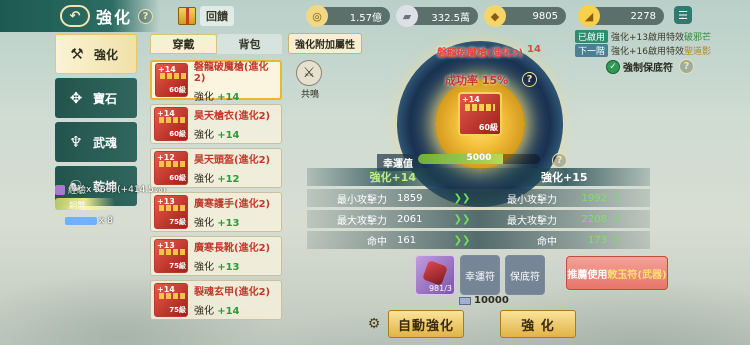  I want to click on stat-row: 命中 161 ❯❯ 命中 173 ⇧, so click(478, 240).